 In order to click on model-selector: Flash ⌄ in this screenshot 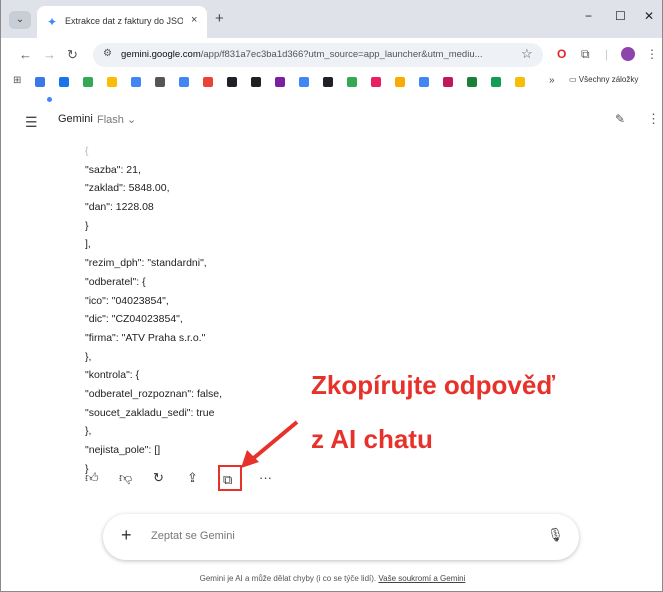, I will do `click(116, 119)`.